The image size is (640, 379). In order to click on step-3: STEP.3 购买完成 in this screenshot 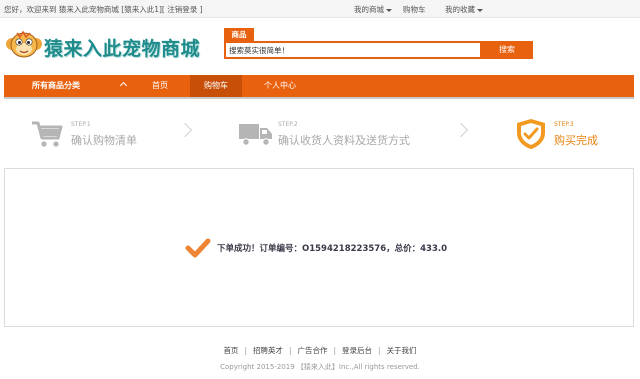, I will do `click(572, 135)`.